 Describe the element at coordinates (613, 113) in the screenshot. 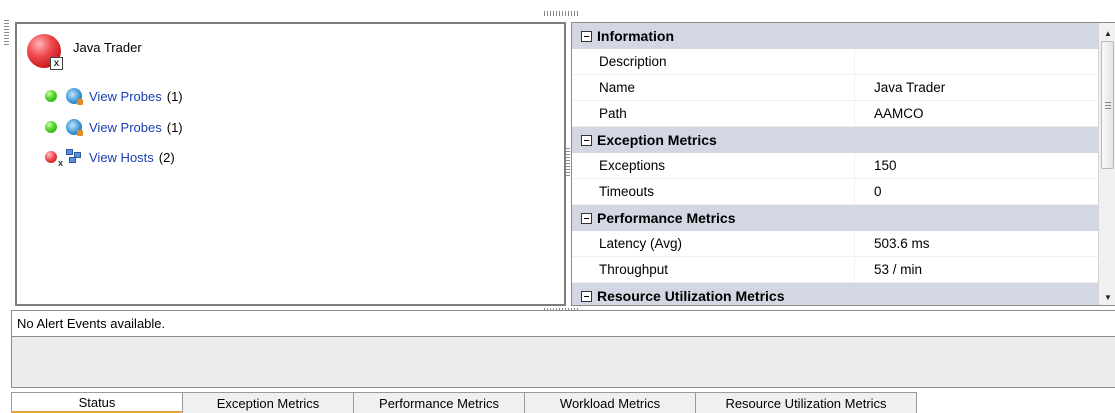

I see `property-name: Path` at that location.